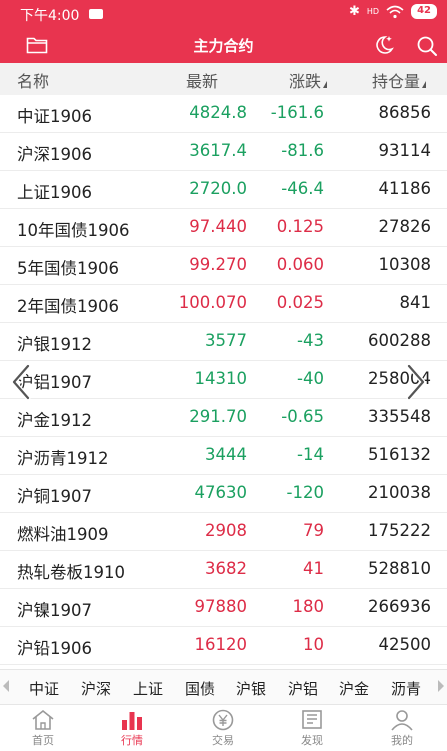 The image size is (447, 751). Describe the element at coordinates (200, 688) in the screenshot. I see `category-tab: 国债` at that location.